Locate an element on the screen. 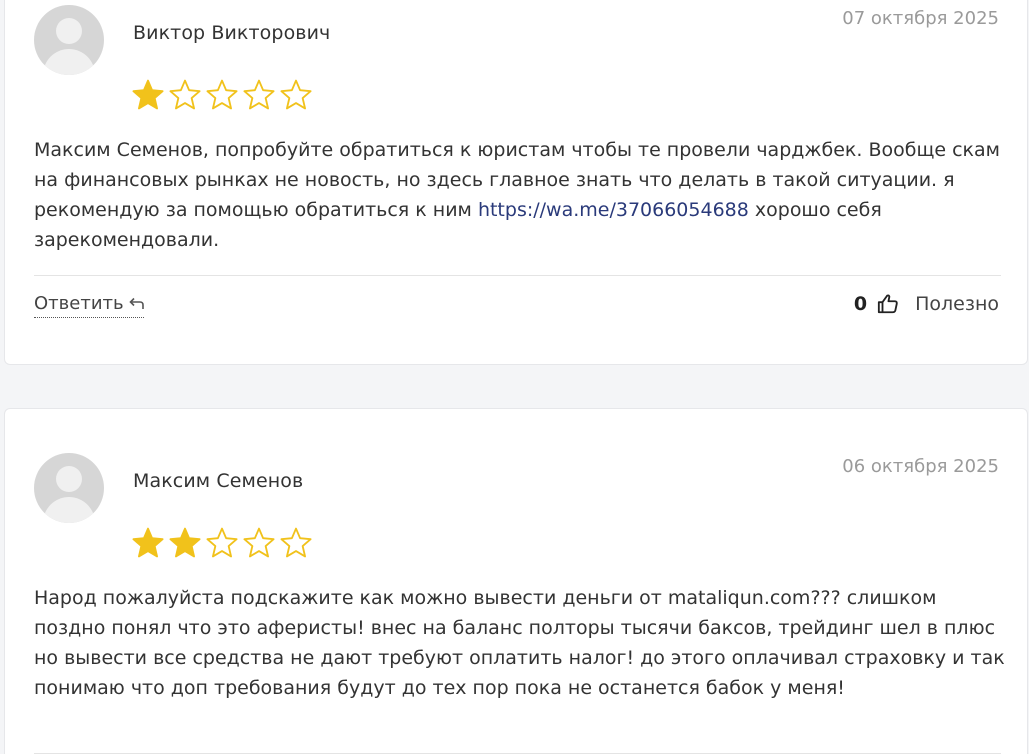 This screenshot has width=1029, height=754. review-author: Максим Семенов is located at coordinates (218, 481).